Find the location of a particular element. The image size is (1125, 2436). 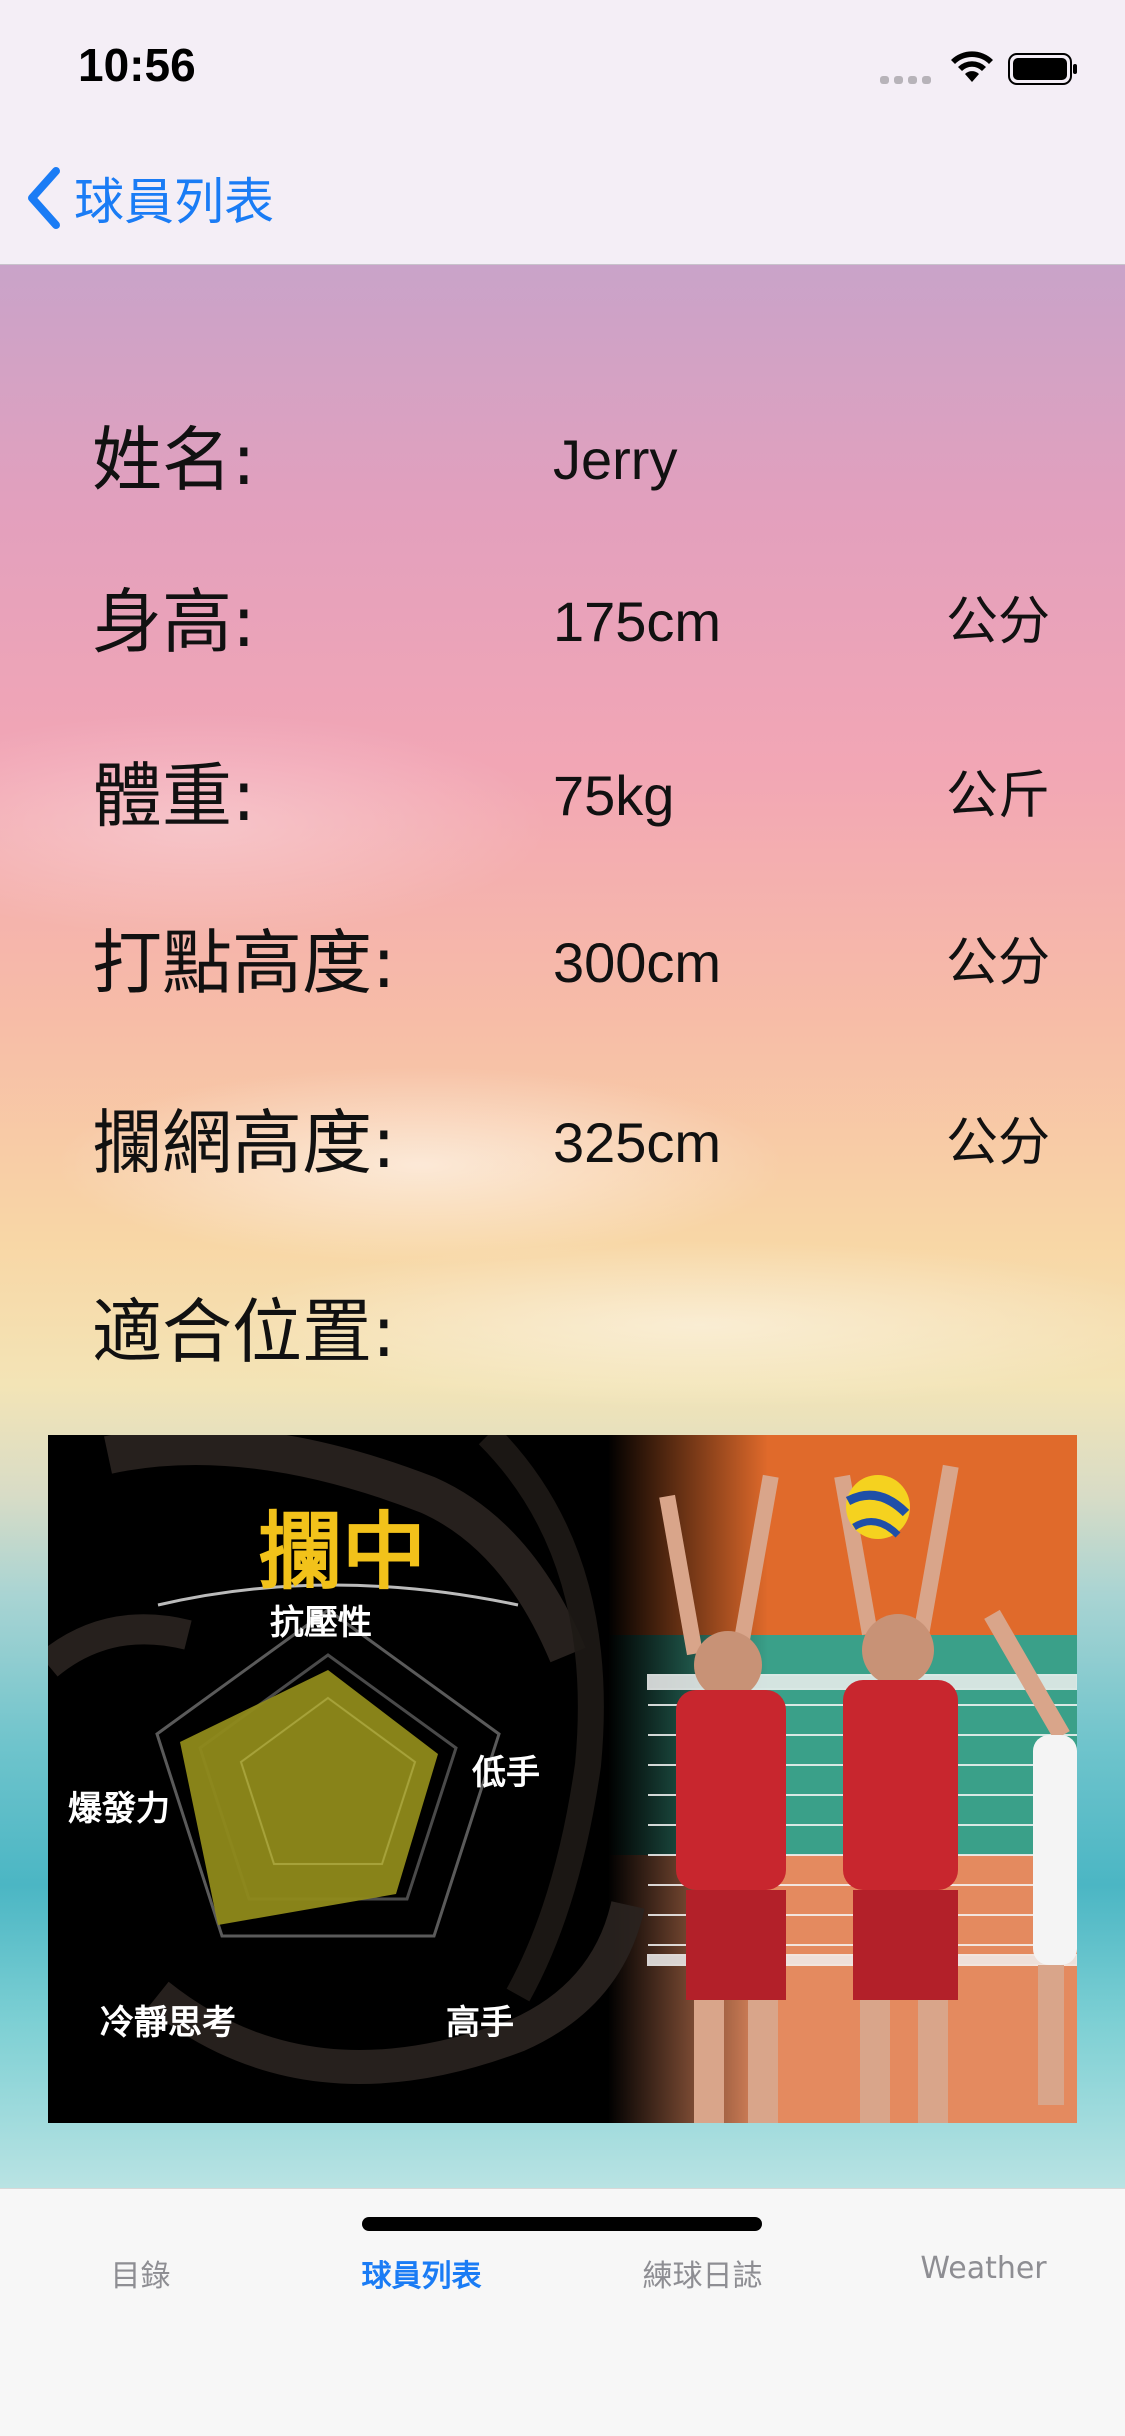

info-row-height: 身高: 175cm 公分 is located at coordinates (562, 622).